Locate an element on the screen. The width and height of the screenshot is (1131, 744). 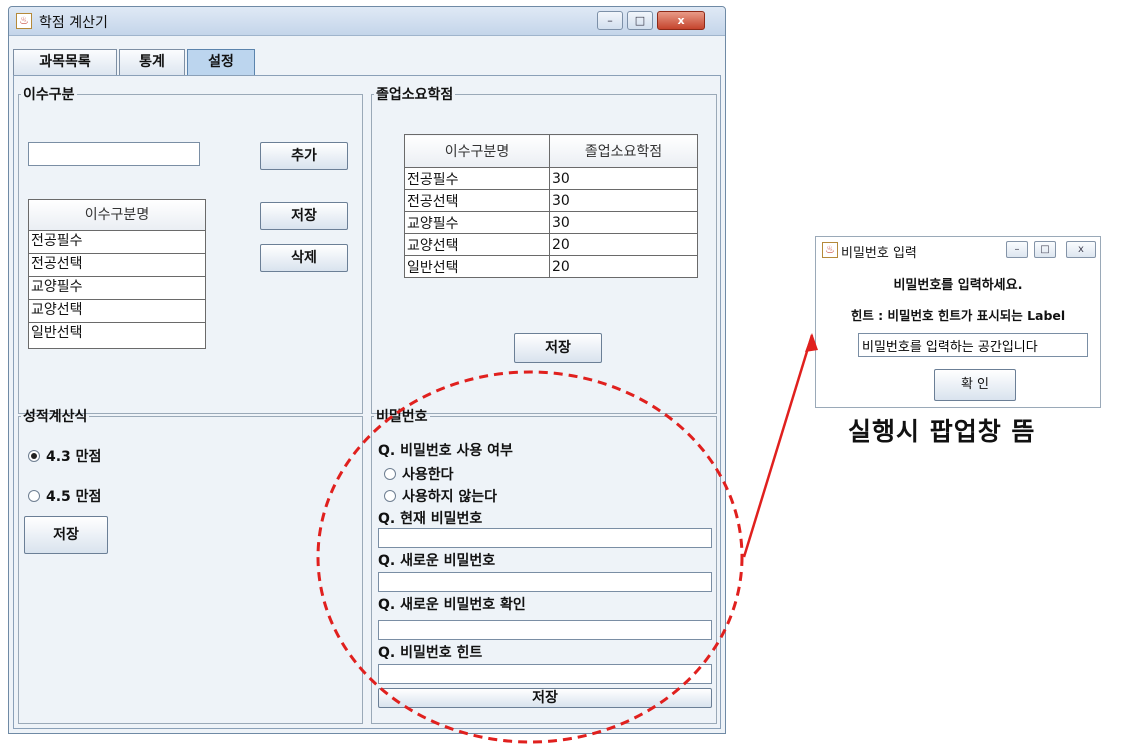
annotation-text: 실행시 팝업창 뜸 is located at coordinates (942, 431).